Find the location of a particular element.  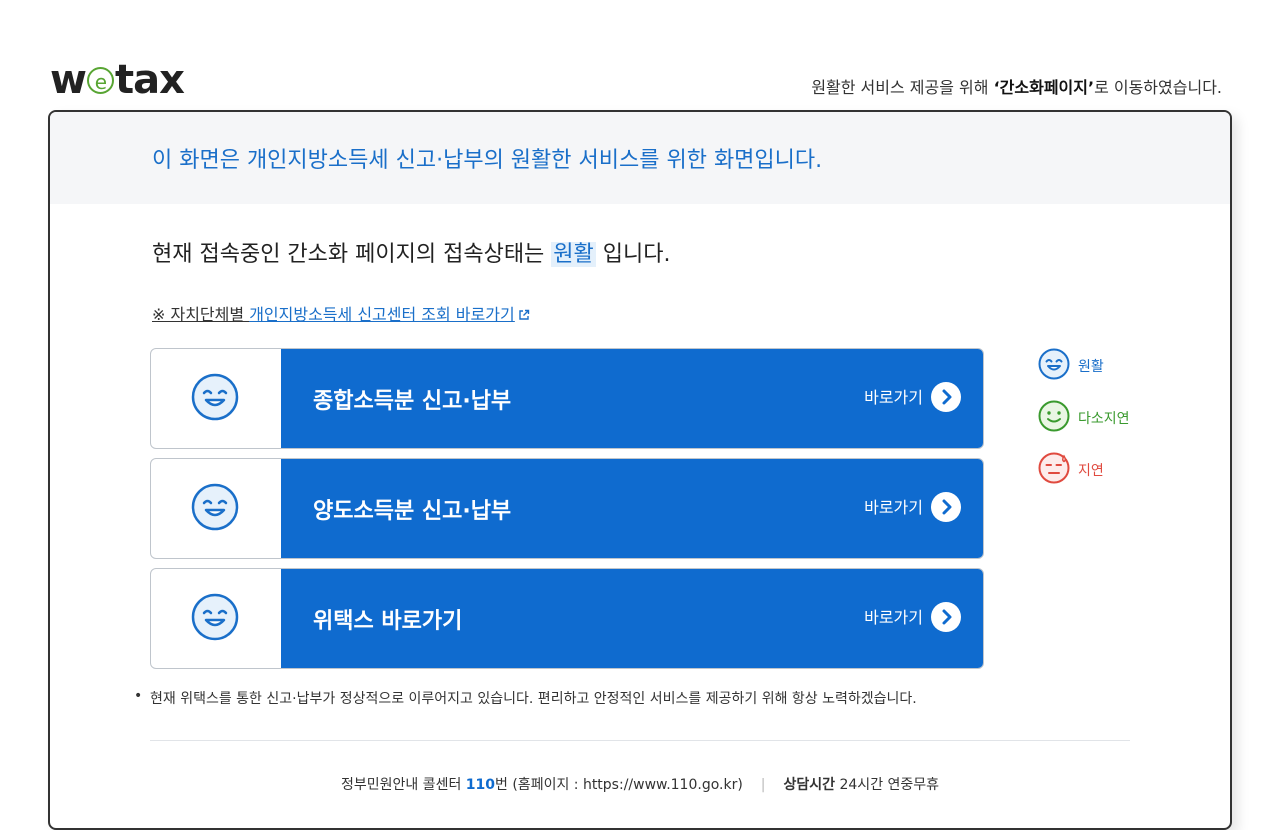

header: w e tax 원활한 서비스 제공을 위해 ‘간소화페이지’로 이동하였습니다. is located at coordinates (636, 80).